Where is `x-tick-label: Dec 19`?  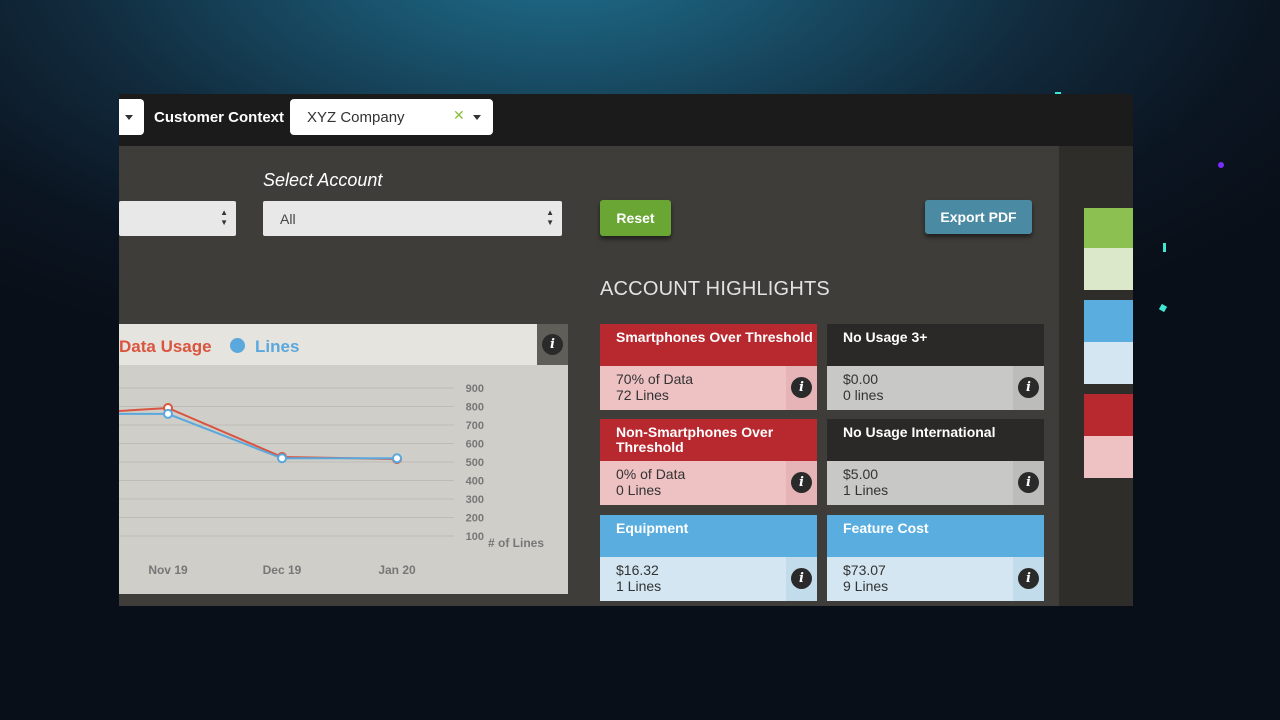 x-tick-label: Dec 19 is located at coordinates (282, 570).